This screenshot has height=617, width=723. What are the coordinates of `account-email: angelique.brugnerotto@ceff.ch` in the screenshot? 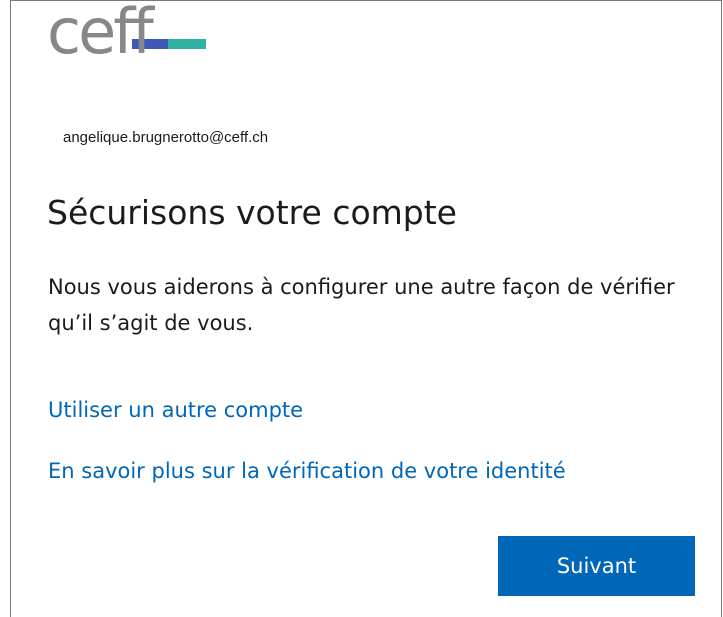 It's located at (166, 137).